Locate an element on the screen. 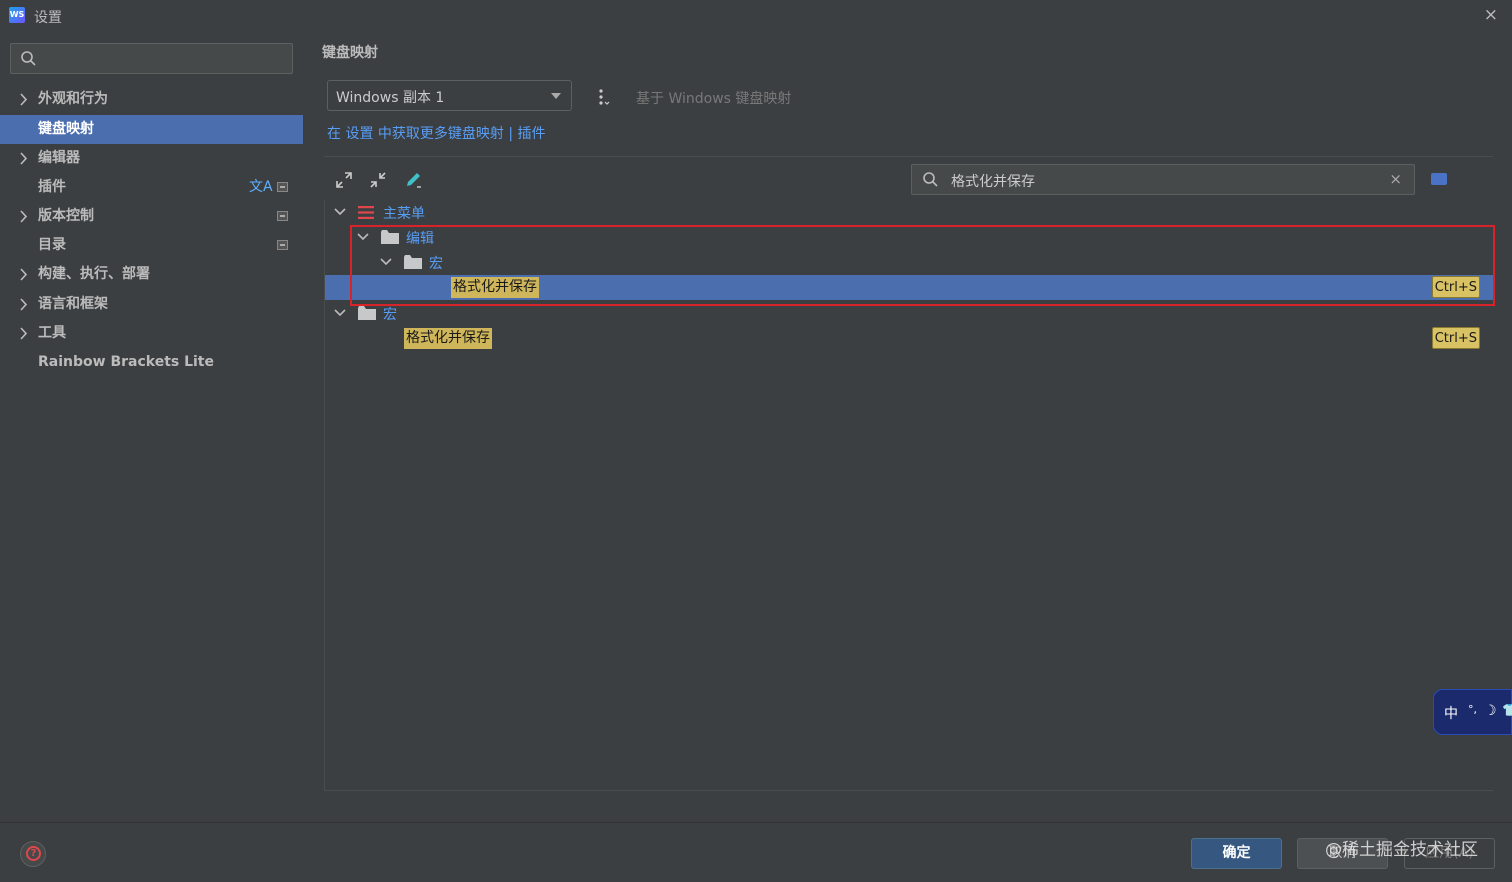 The image size is (1512, 882). help-icon: ? is located at coordinates (33, 853).